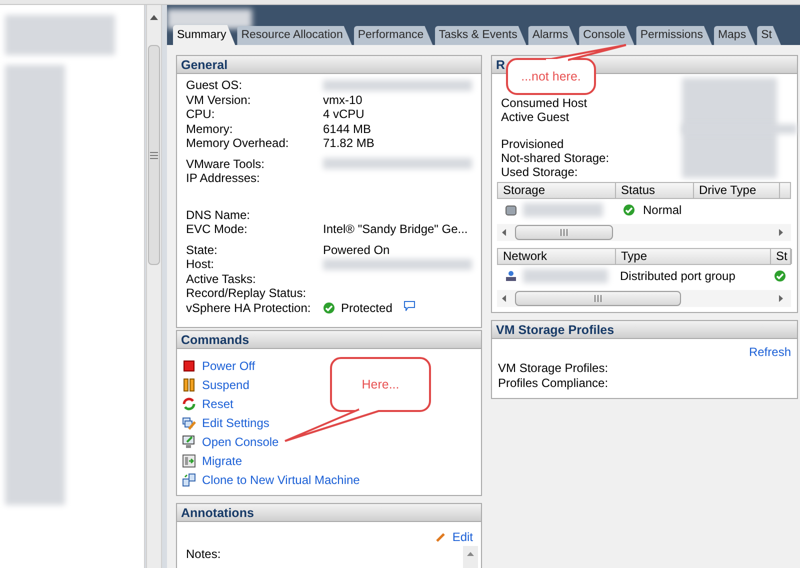 The height and width of the screenshot is (568, 800). Describe the element at coordinates (544, 103) in the screenshot. I see `field-label: Consumed Host` at that location.